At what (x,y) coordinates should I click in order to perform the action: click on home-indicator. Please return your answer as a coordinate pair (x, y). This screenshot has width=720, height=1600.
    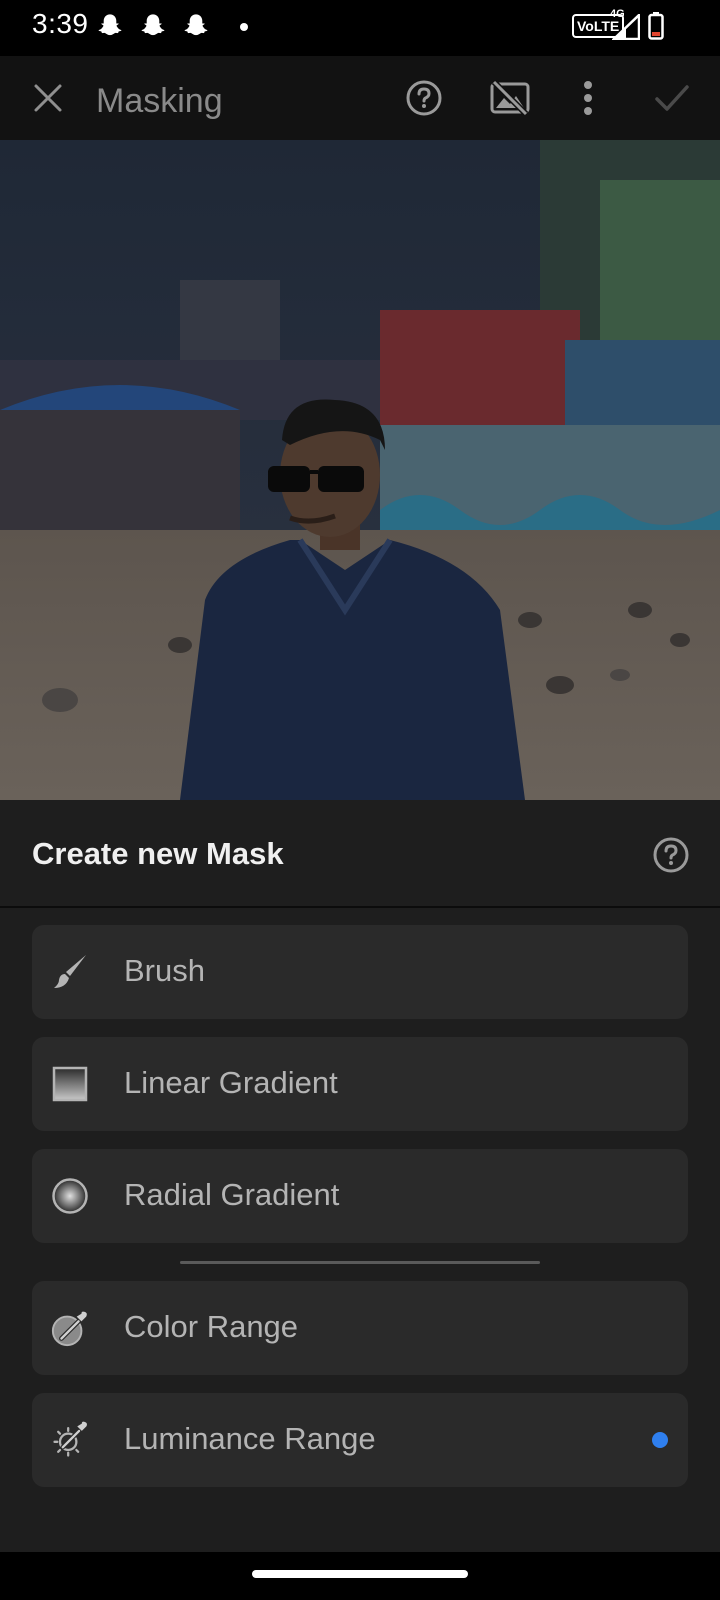
    Looking at the image, I should click on (360, 1574).